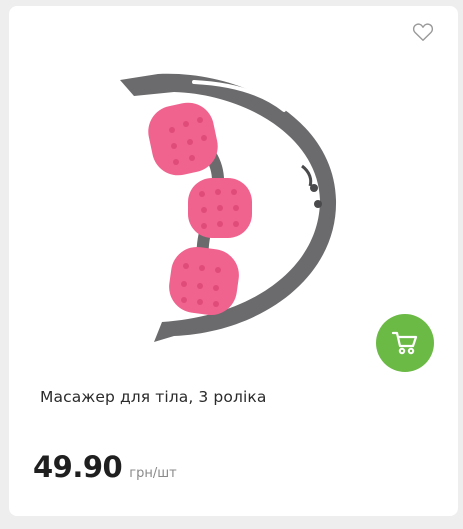 Image resolution: width=463 pixels, height=529 pixels. I want to click on heart-icon, so click(423, 32).